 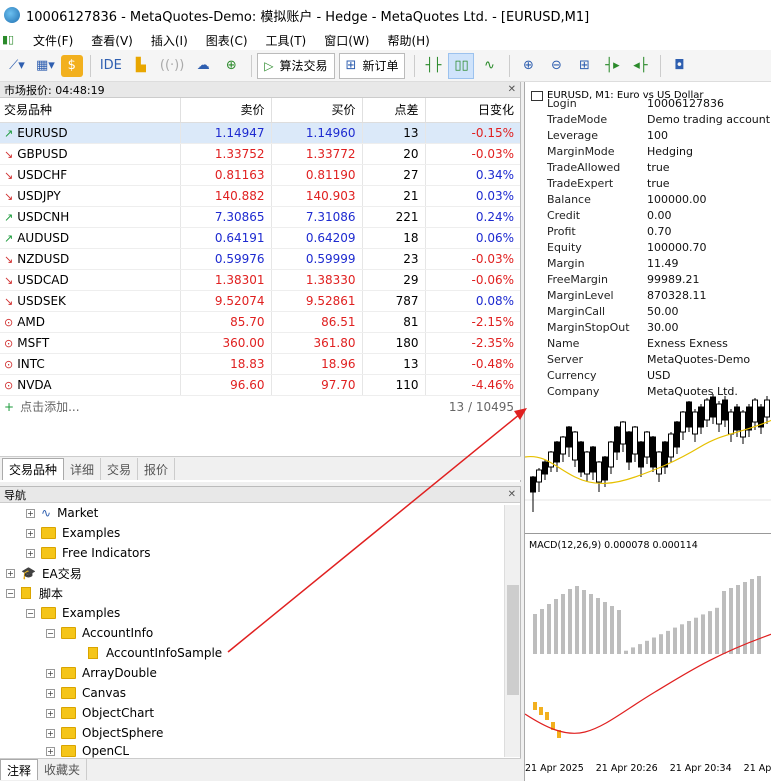 I want to click on tree-item-market: + ∿ Market, so click(x=62, y=513).